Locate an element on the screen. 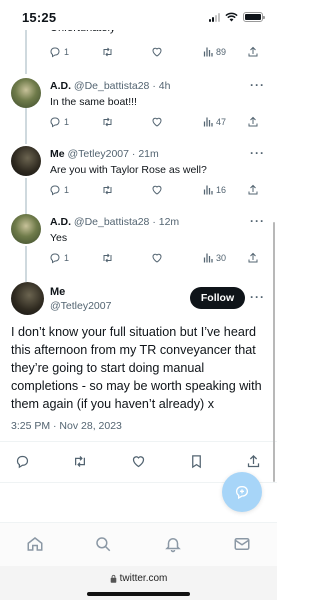 This screenshot has height=600, width=320. url-text: twitter.com is located at coordinates (144, 578).